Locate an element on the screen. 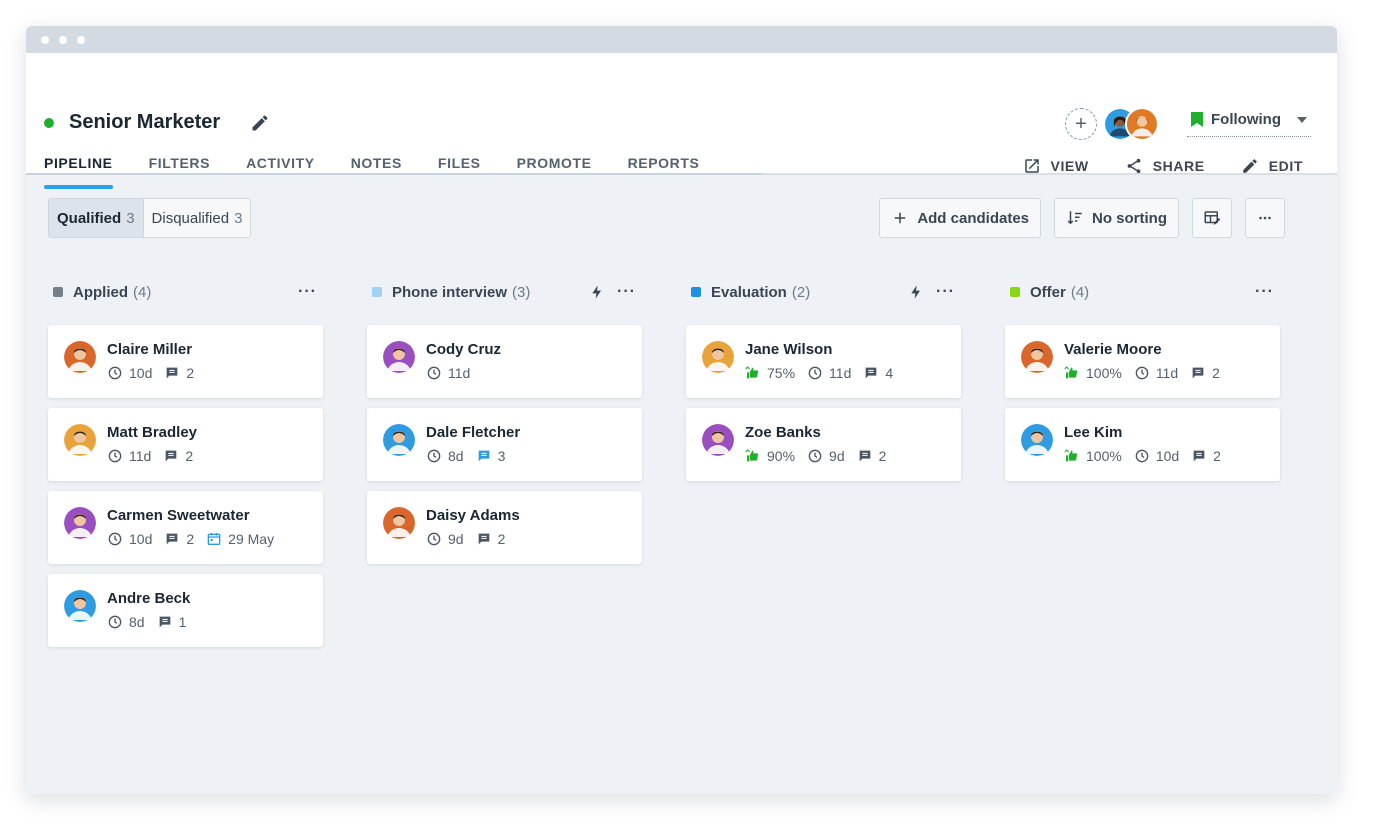  sorting-label: No sorting is located at coordinates (1129, 218).